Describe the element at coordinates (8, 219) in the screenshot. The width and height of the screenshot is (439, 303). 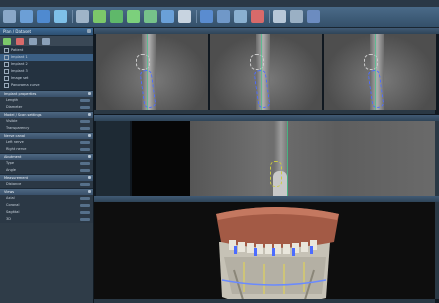
I see `property-label: 3D` at that location.